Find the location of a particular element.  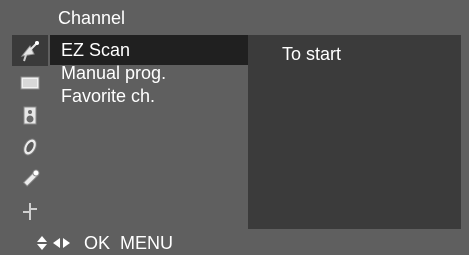

navigation-arrows-icon is located at coordinates (53, 243).